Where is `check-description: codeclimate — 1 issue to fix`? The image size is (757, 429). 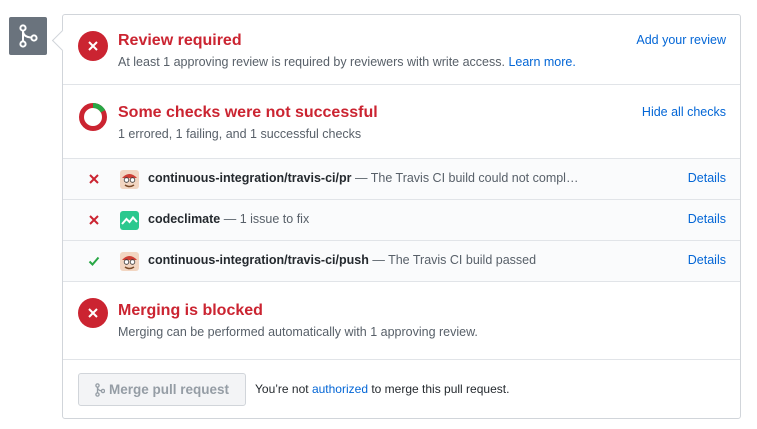
check-description: codeclimate — 1 issue to fix is located at coordinates (398, 219).